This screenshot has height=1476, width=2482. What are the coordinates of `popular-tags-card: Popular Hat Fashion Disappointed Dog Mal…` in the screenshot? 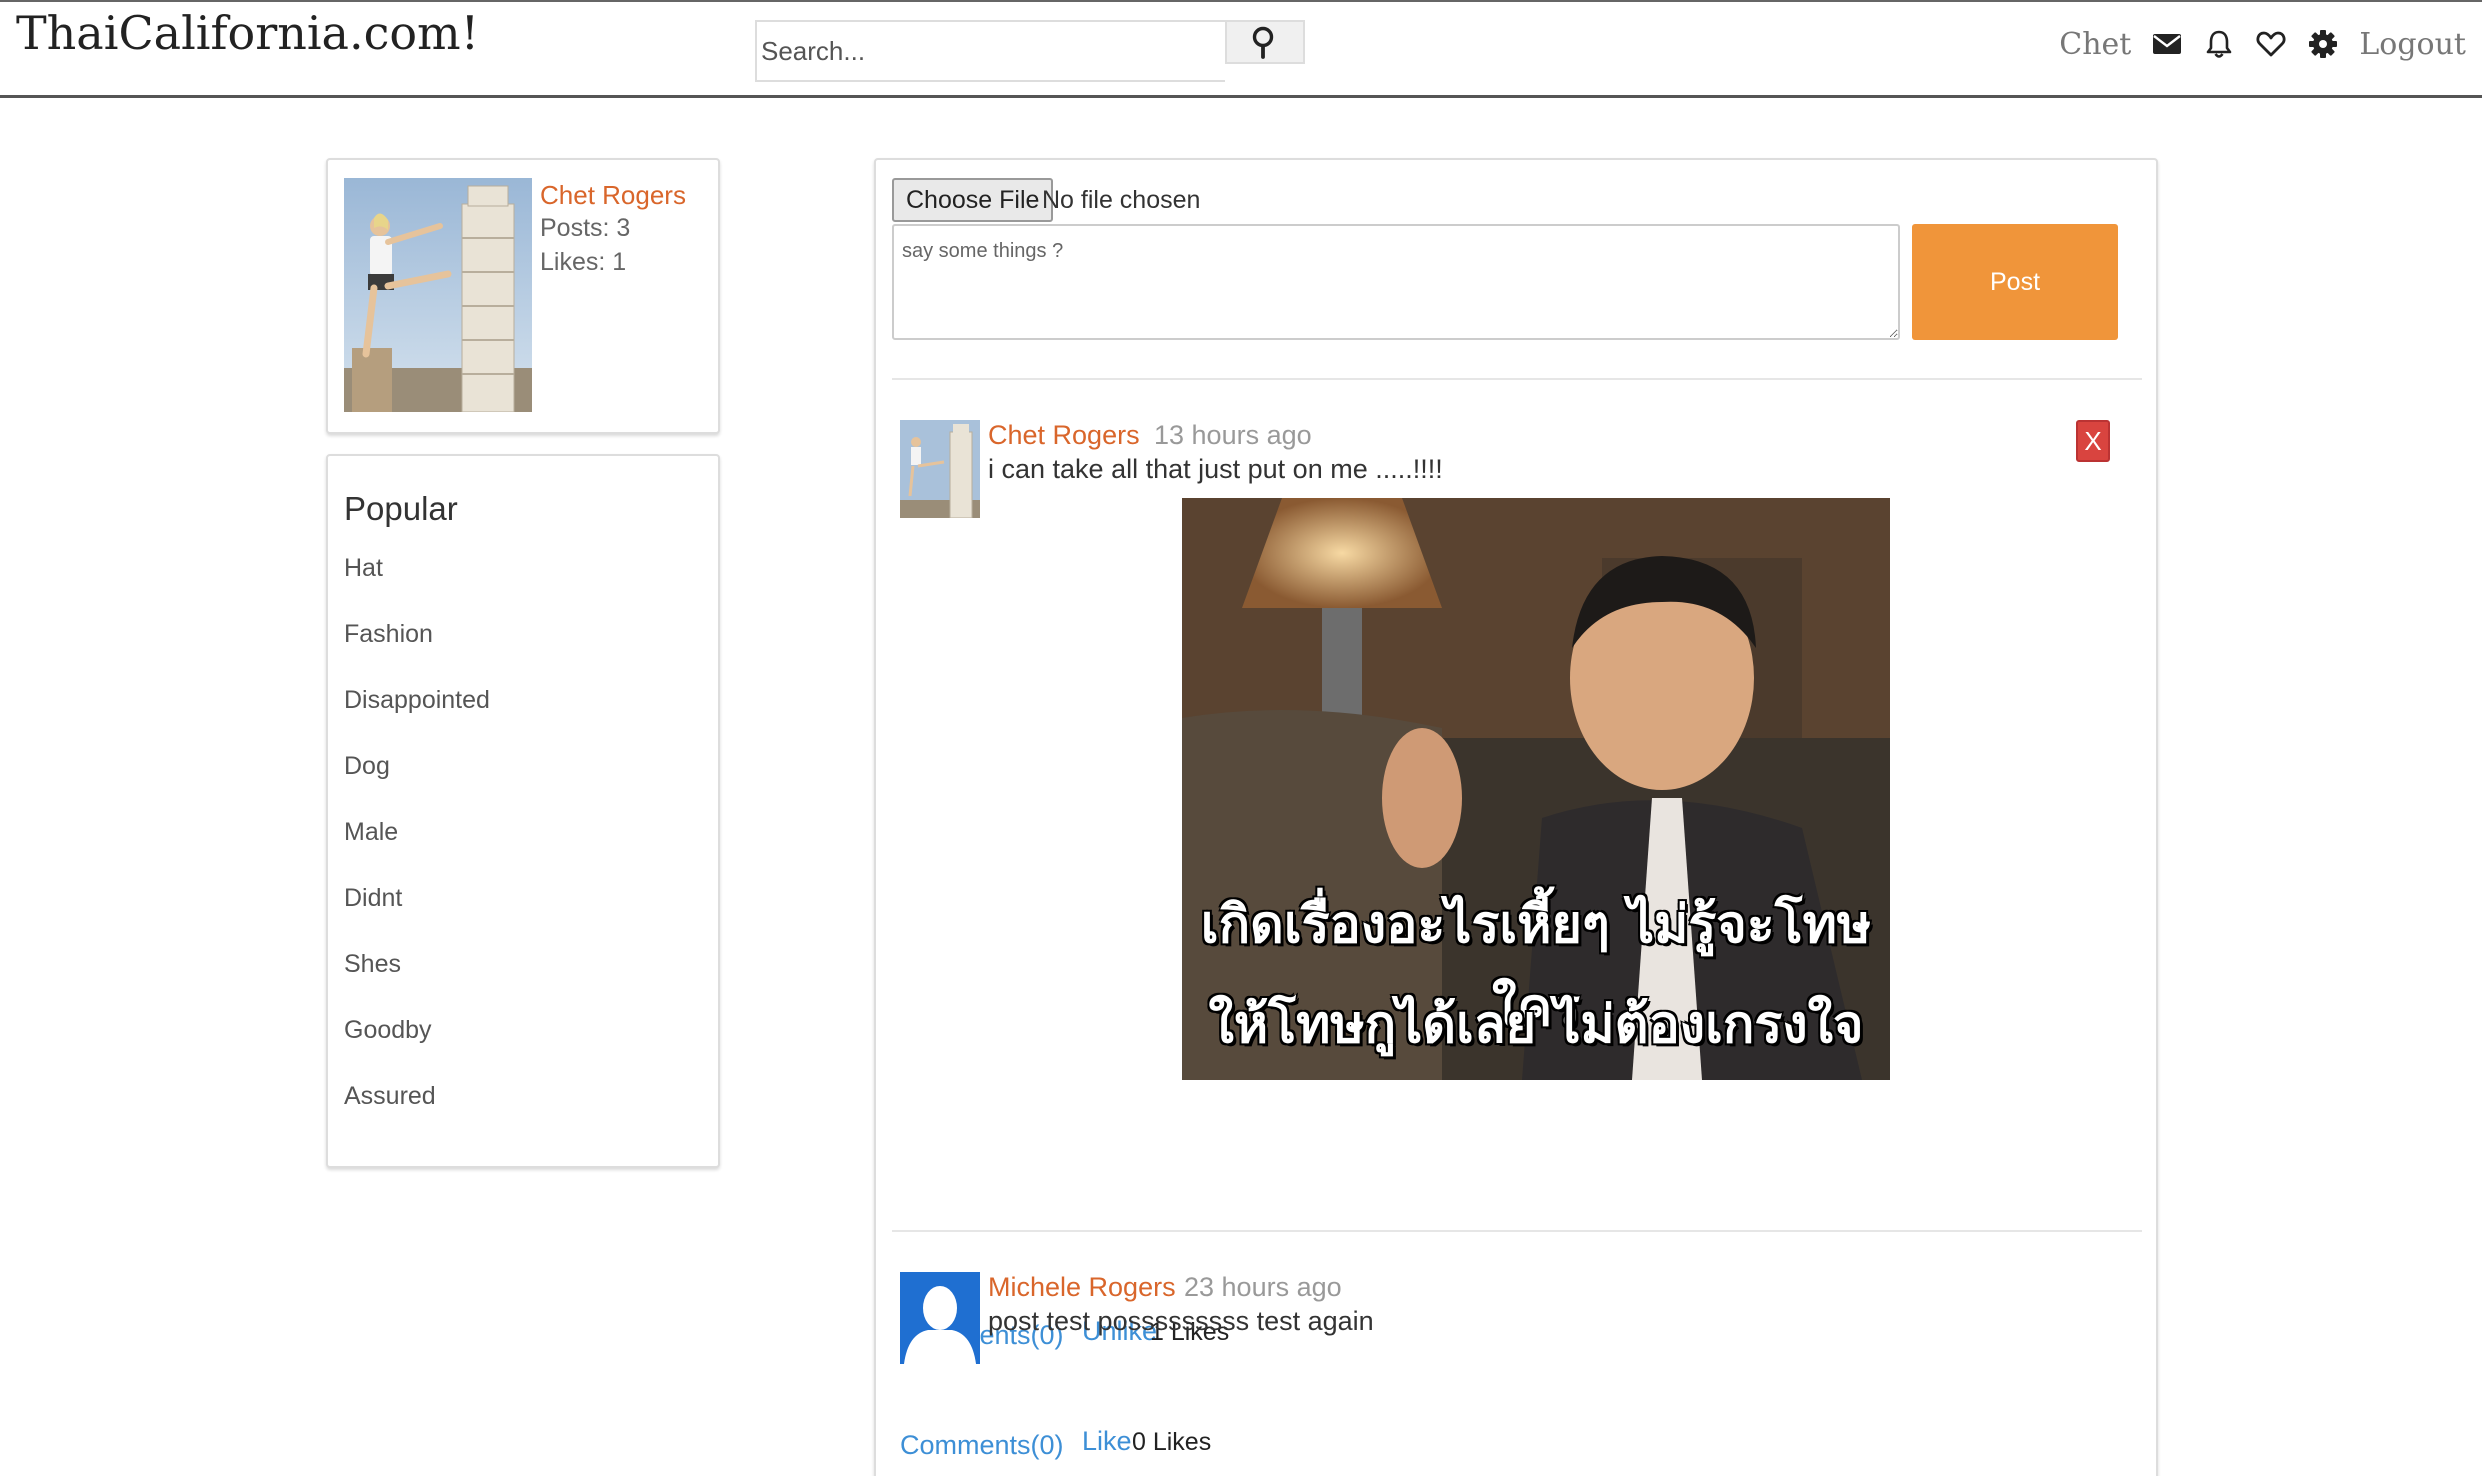 It's located at (523, 811).